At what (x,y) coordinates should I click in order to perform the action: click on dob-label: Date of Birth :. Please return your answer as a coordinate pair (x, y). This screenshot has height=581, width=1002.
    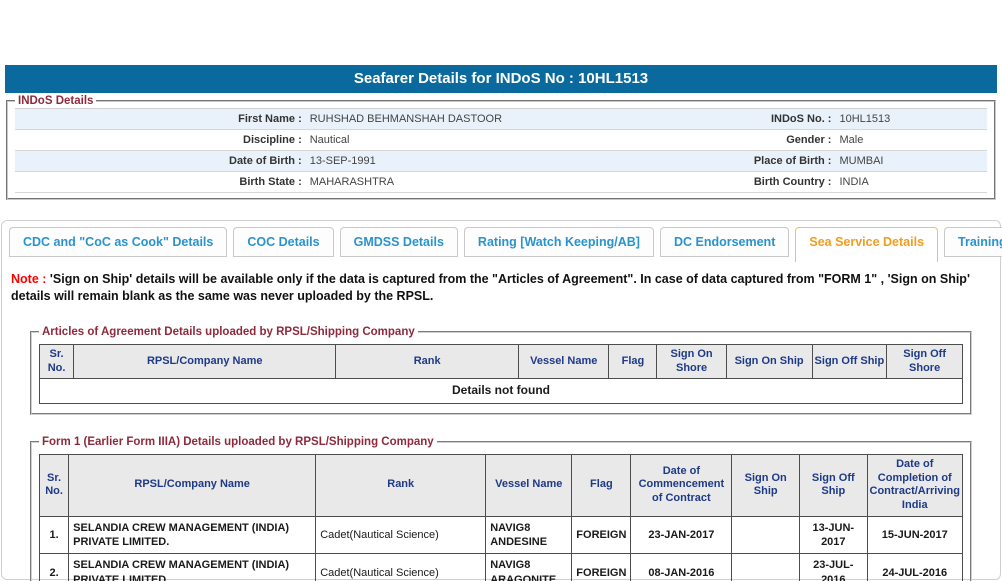
    Looking at the image, I should click on (265, 161).